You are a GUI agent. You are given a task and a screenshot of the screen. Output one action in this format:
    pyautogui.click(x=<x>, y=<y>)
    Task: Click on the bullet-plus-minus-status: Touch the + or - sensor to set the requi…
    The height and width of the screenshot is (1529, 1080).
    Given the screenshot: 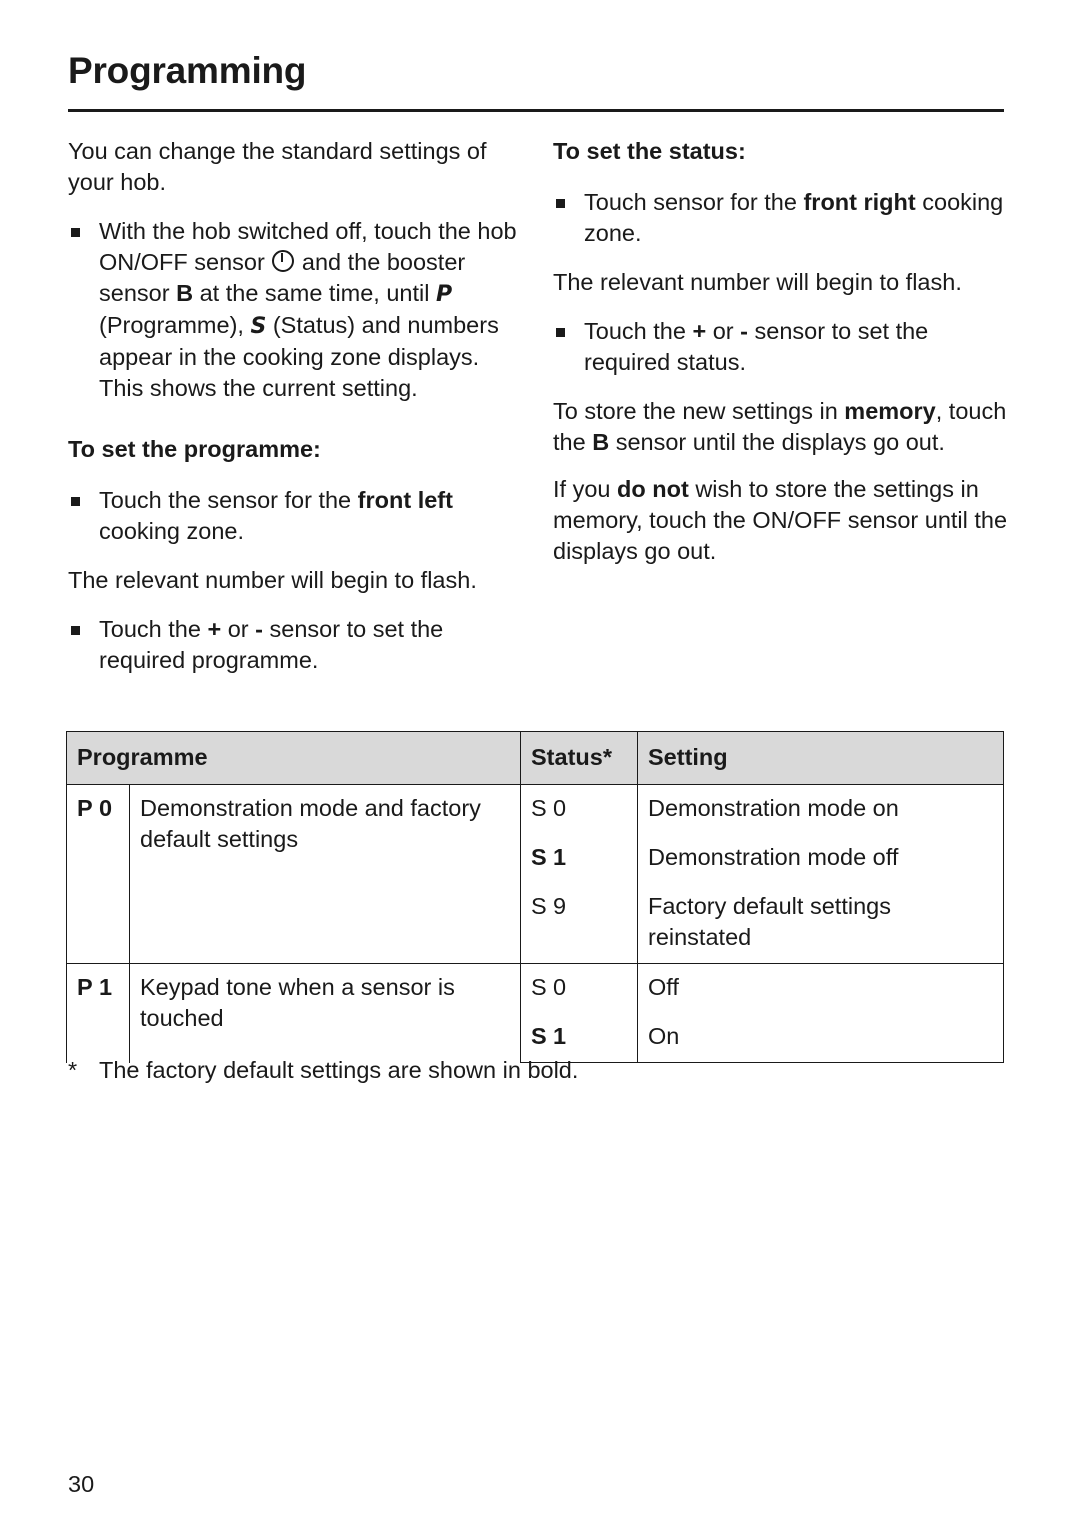 What is the action you would take?
    pyautogui.click(x=783, y=347)
    